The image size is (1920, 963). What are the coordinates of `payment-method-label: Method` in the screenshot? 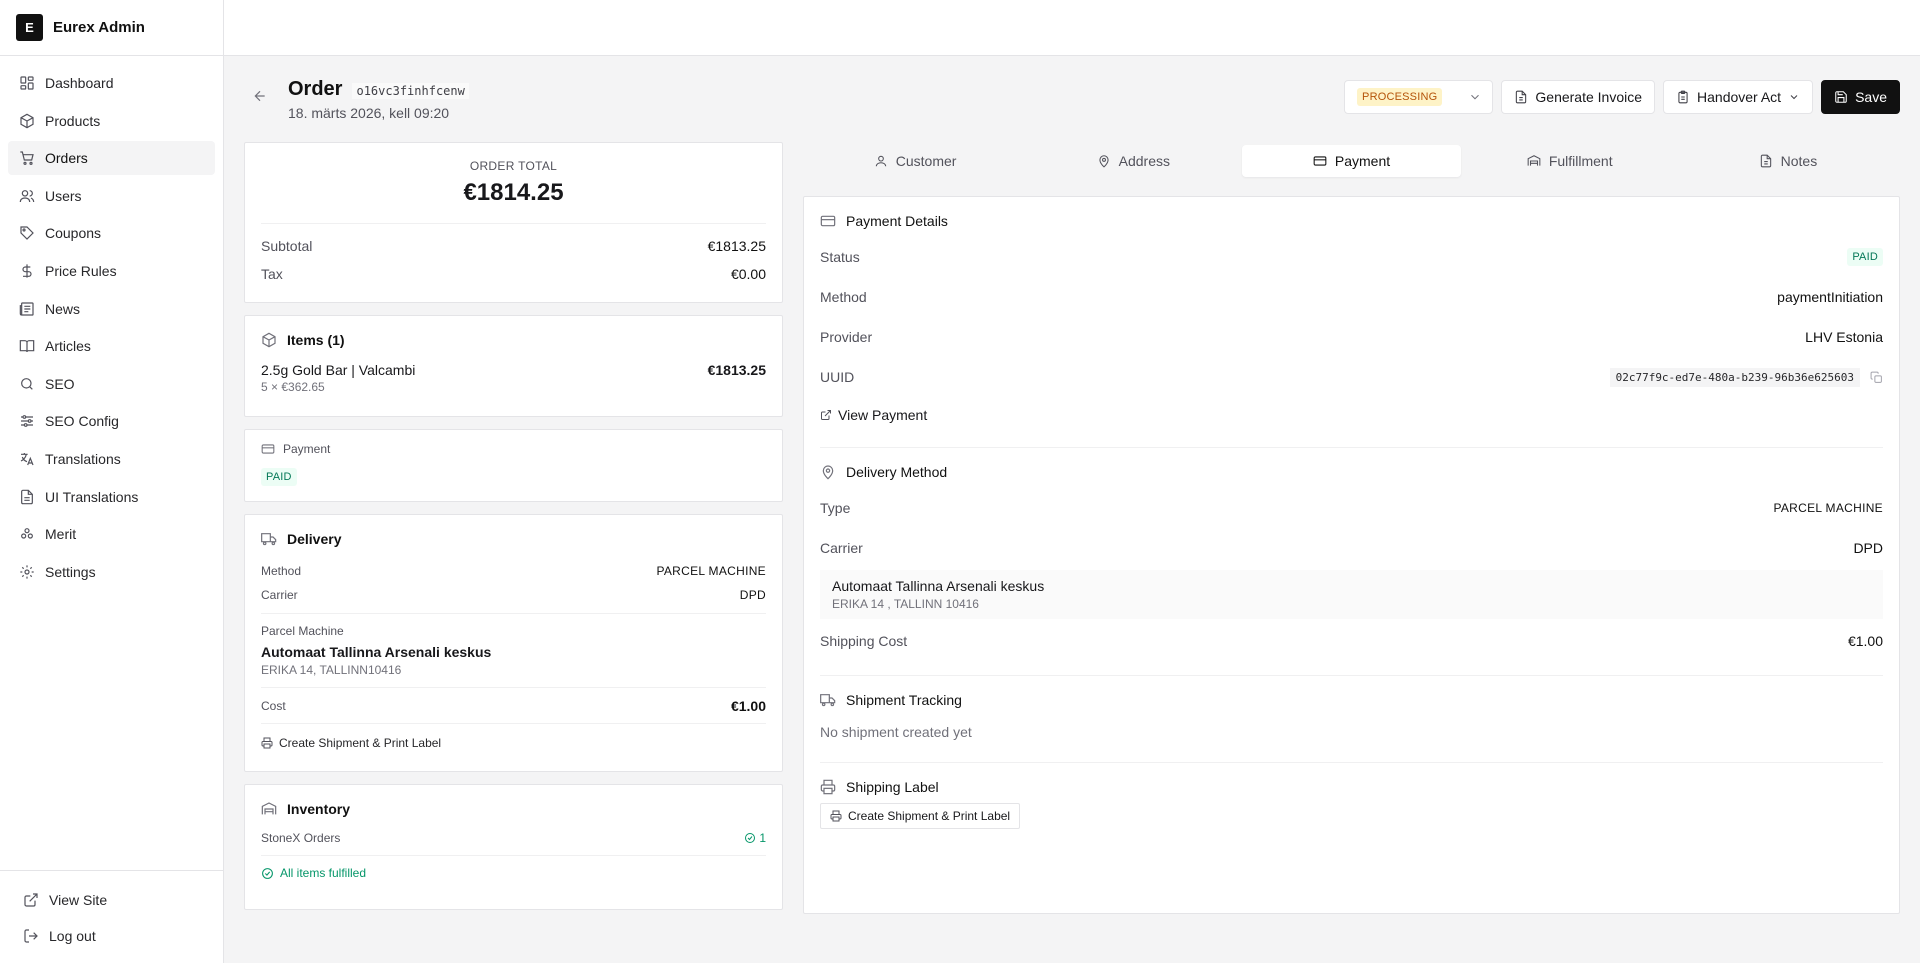 It's located at (843, 297).